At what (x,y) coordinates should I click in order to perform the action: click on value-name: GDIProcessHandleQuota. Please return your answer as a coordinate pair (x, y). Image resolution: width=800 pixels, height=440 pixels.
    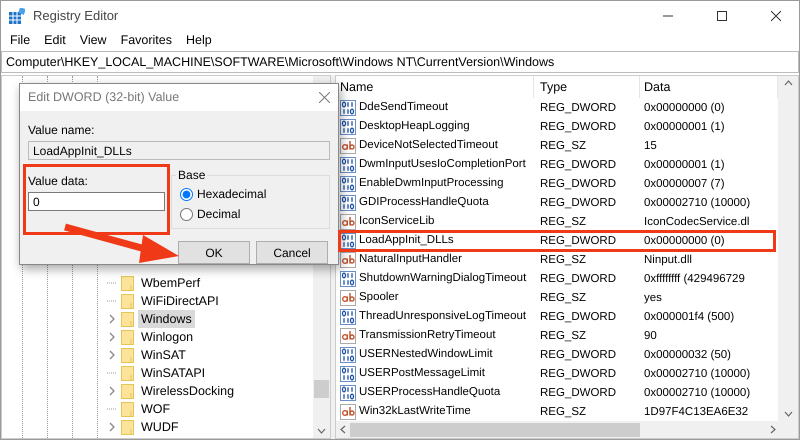
    Looking at the image, I should click on (424, 203).